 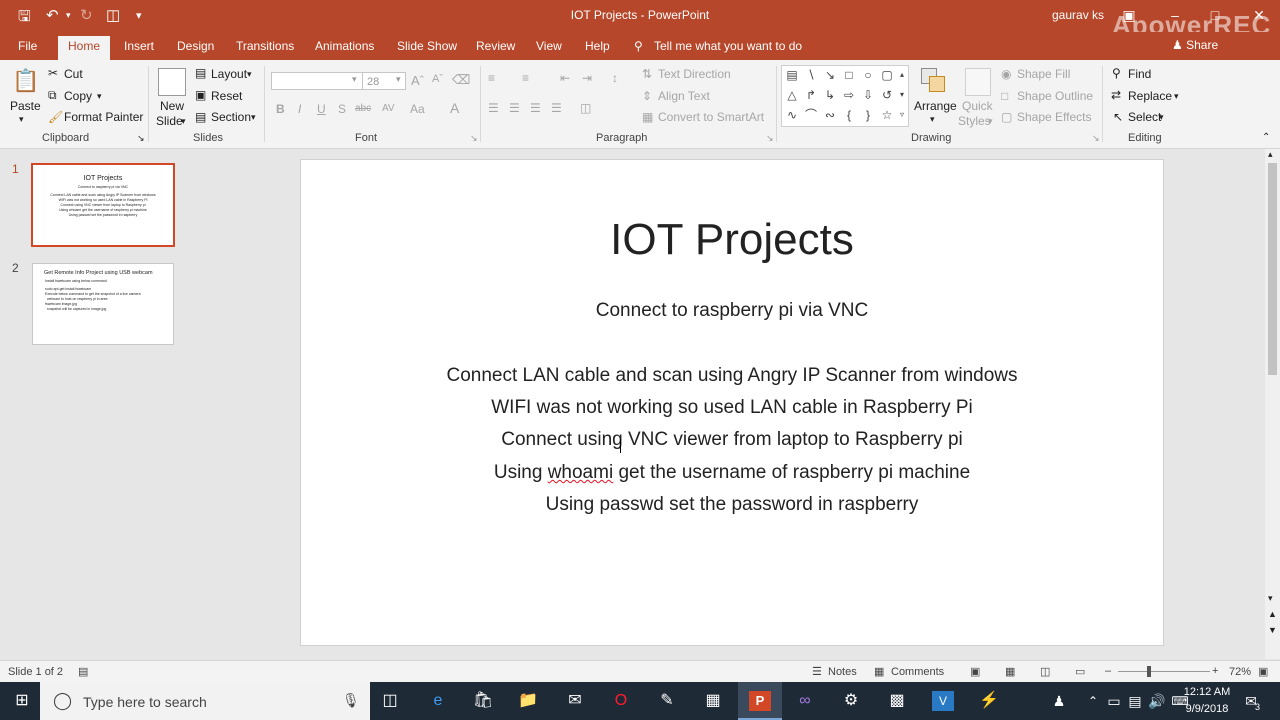 I want to click on arrange-button: Arrange, so click(x=935, y=106).